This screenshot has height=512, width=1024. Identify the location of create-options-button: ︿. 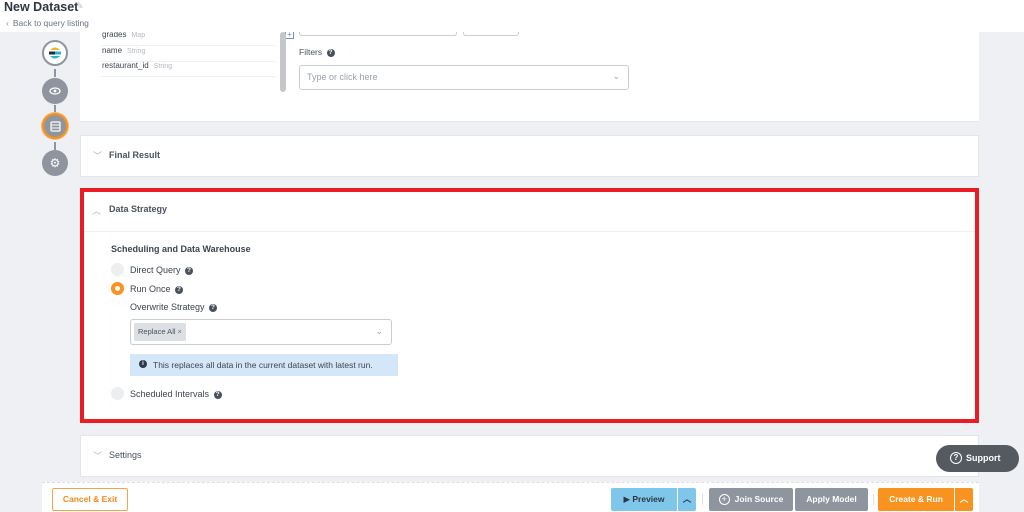
(964, 499).